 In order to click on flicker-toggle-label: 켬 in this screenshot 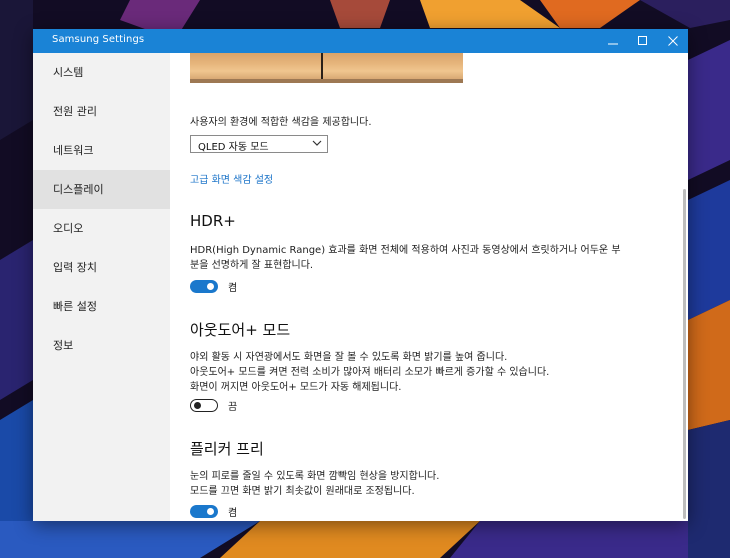, I will do `click(233, 513)`.